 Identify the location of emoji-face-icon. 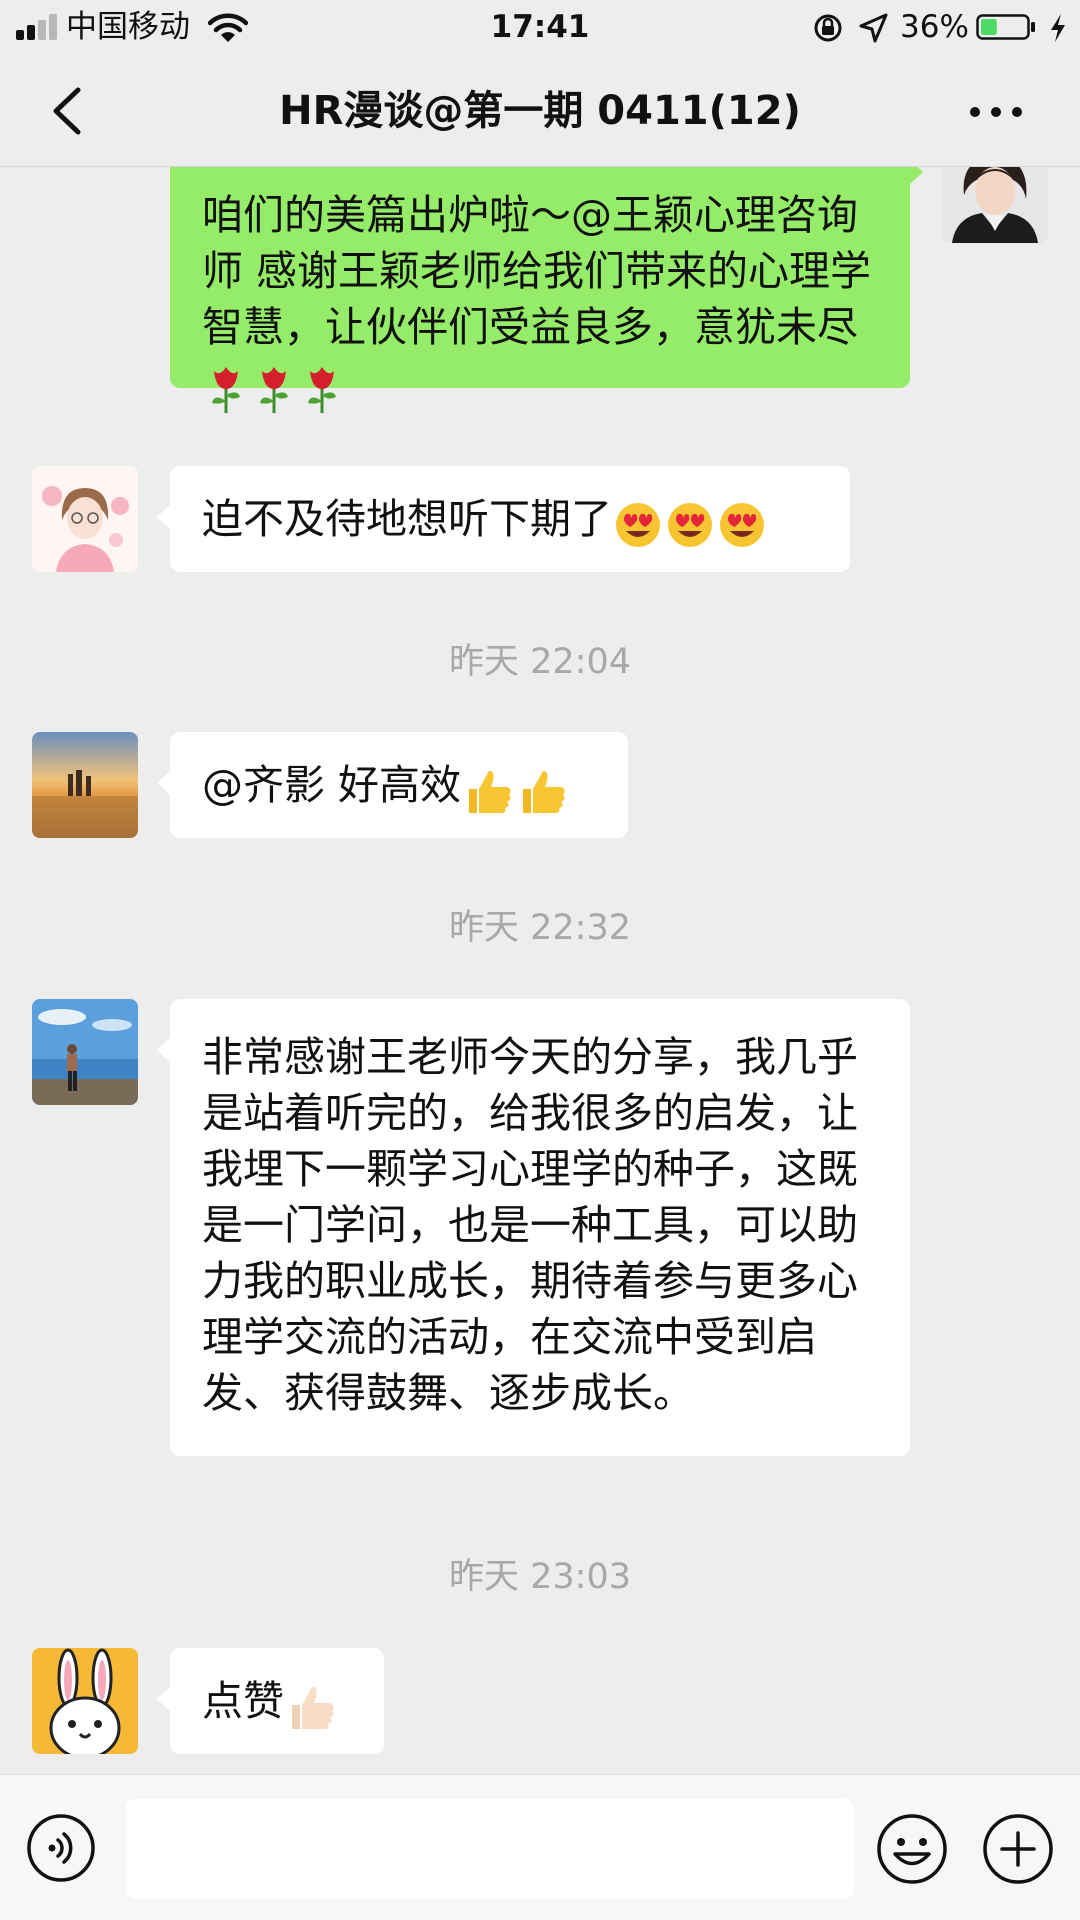
(912, 1849).